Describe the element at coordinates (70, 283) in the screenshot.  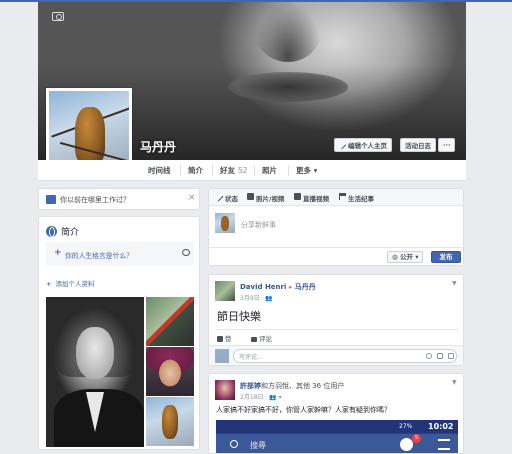
I see `add-profile-info-link: + 添加个人资料` at that location.